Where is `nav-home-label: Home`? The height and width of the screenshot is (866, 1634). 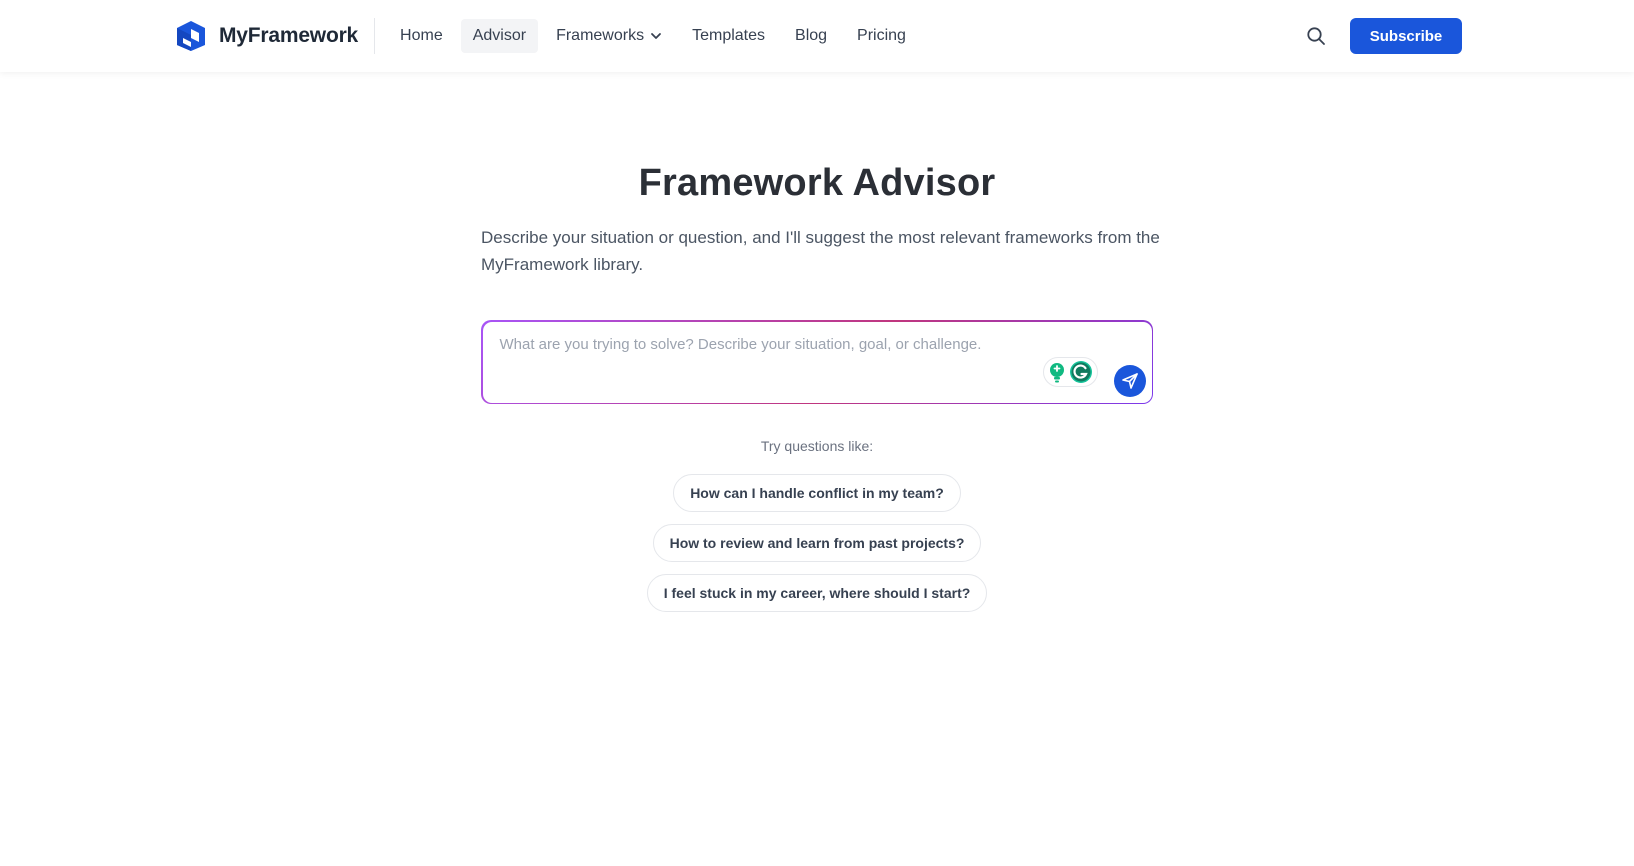 nav-home-label: Home is located at coordinates (421, 35).